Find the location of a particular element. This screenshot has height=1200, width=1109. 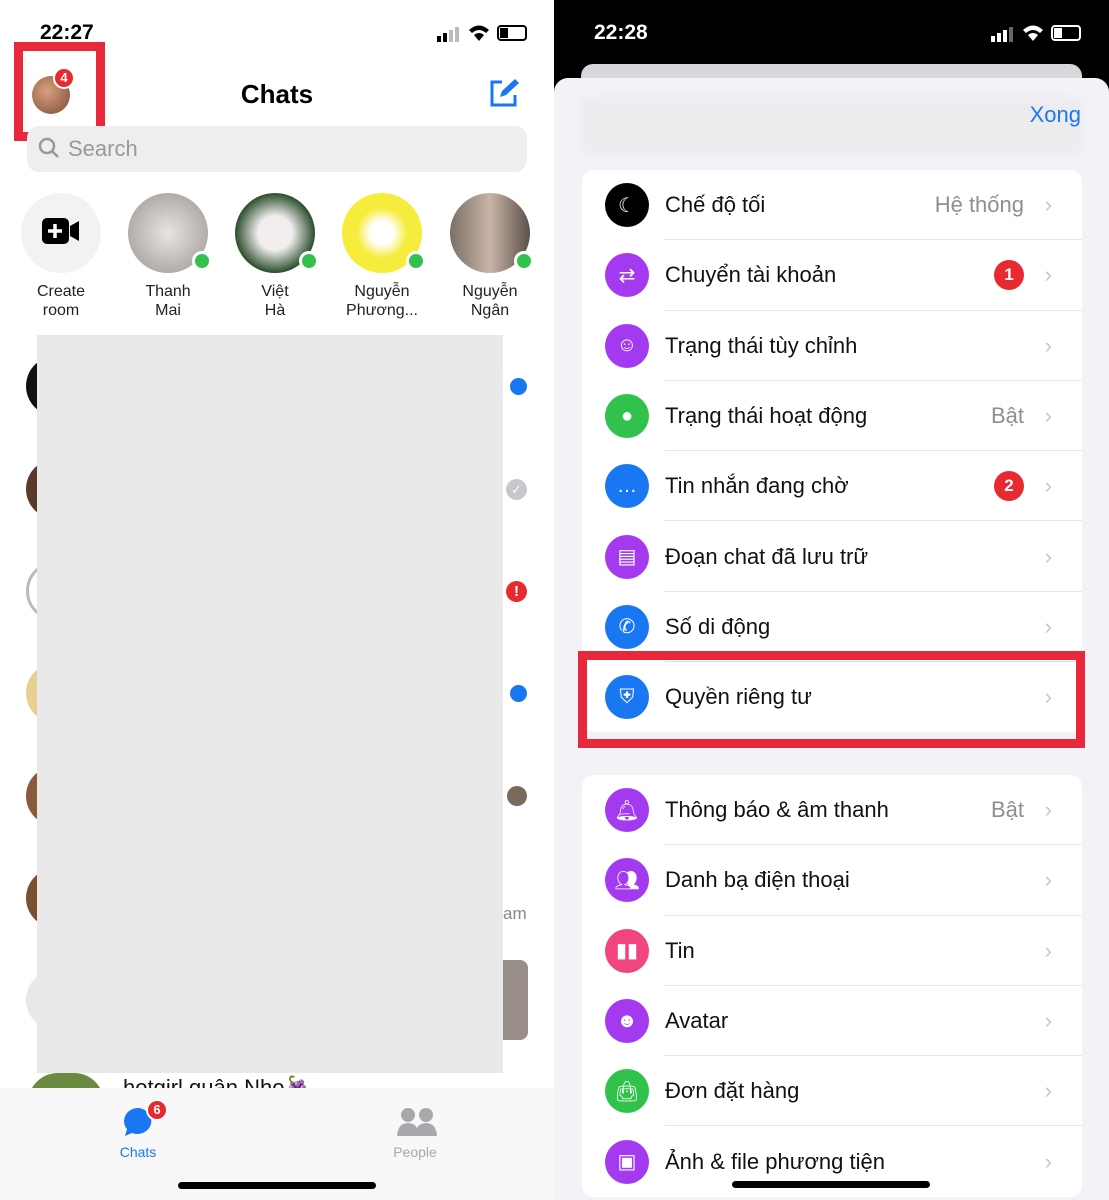

tab-people: People is located at coordinates (415, 1128).